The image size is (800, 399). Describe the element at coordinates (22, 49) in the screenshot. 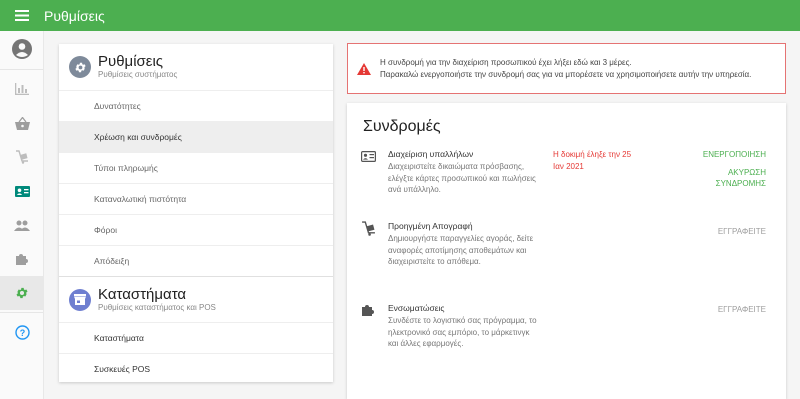

I see `account-icon` at that location.